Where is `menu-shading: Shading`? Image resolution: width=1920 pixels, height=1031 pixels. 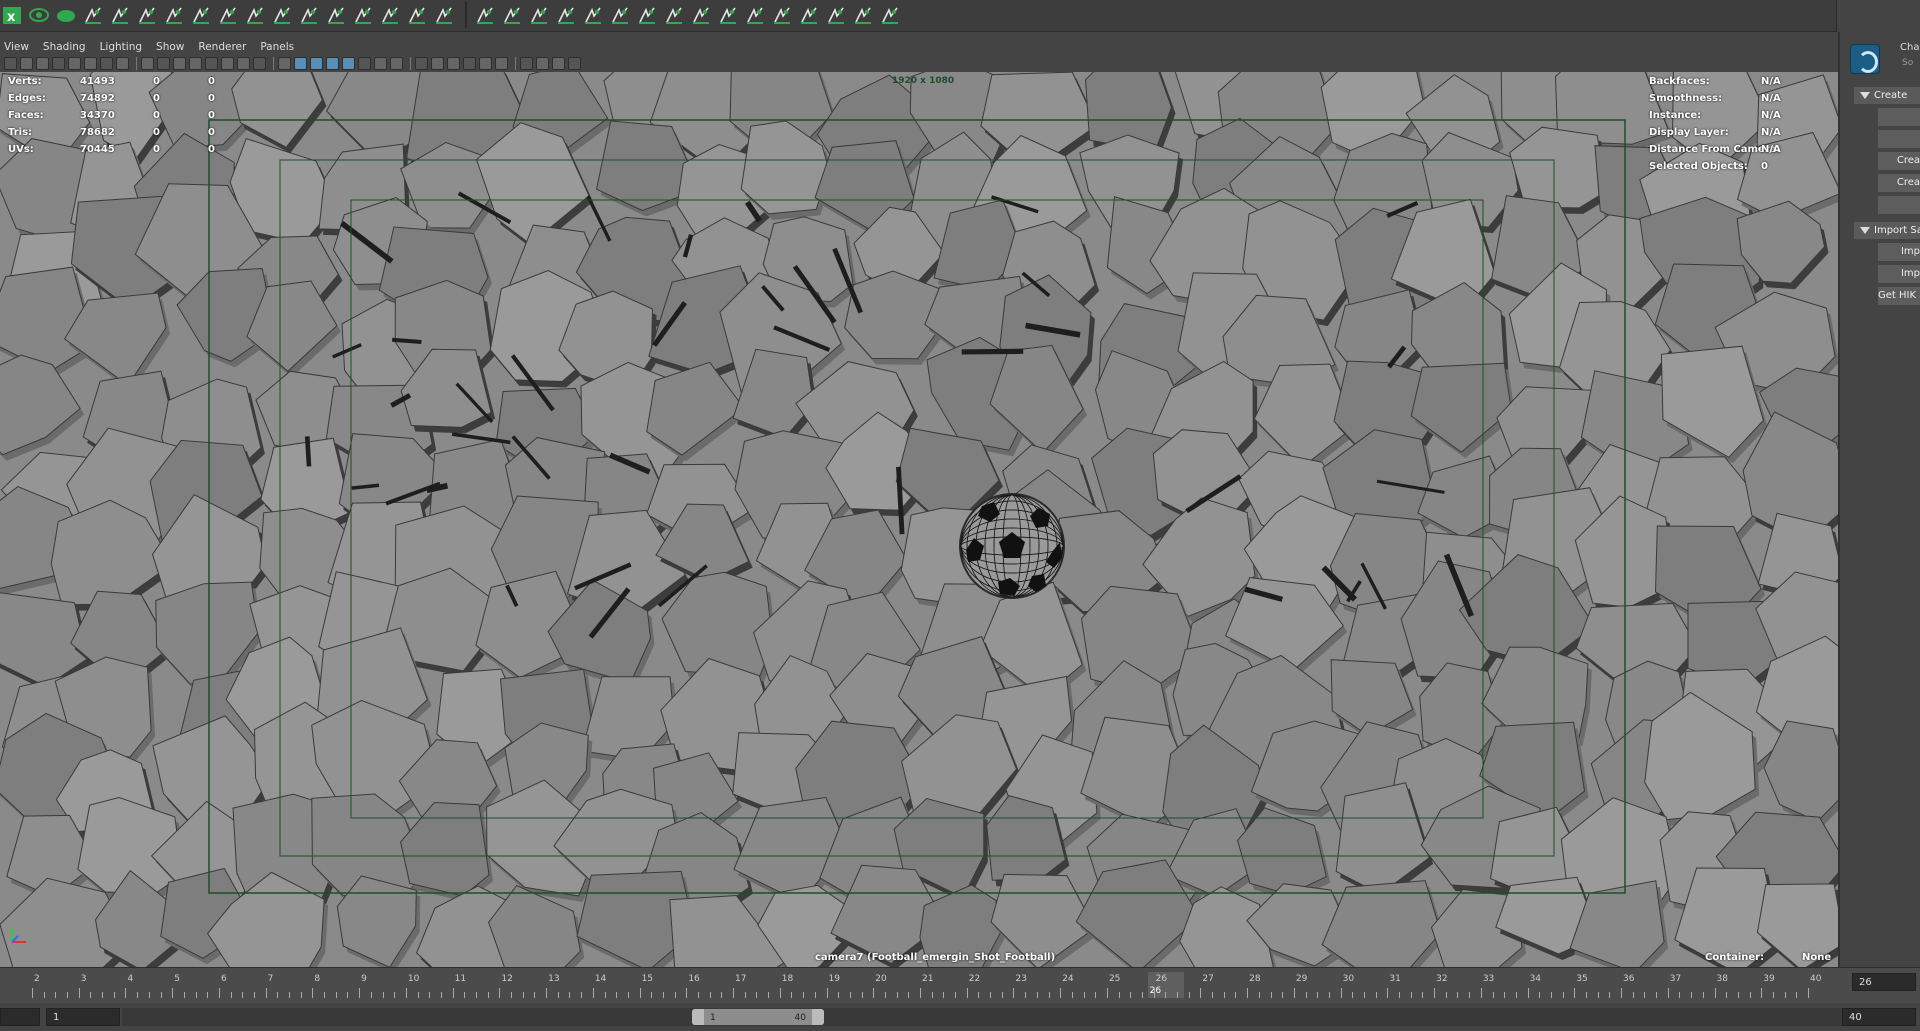
menu-shading: Shading is located at coordinates (64, 47).